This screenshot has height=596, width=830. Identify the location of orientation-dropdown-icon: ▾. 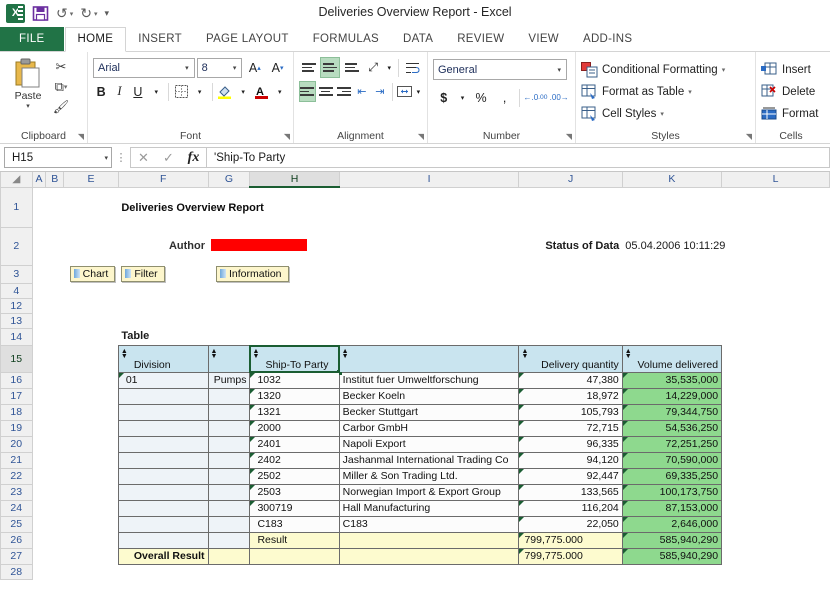
(389, 67).